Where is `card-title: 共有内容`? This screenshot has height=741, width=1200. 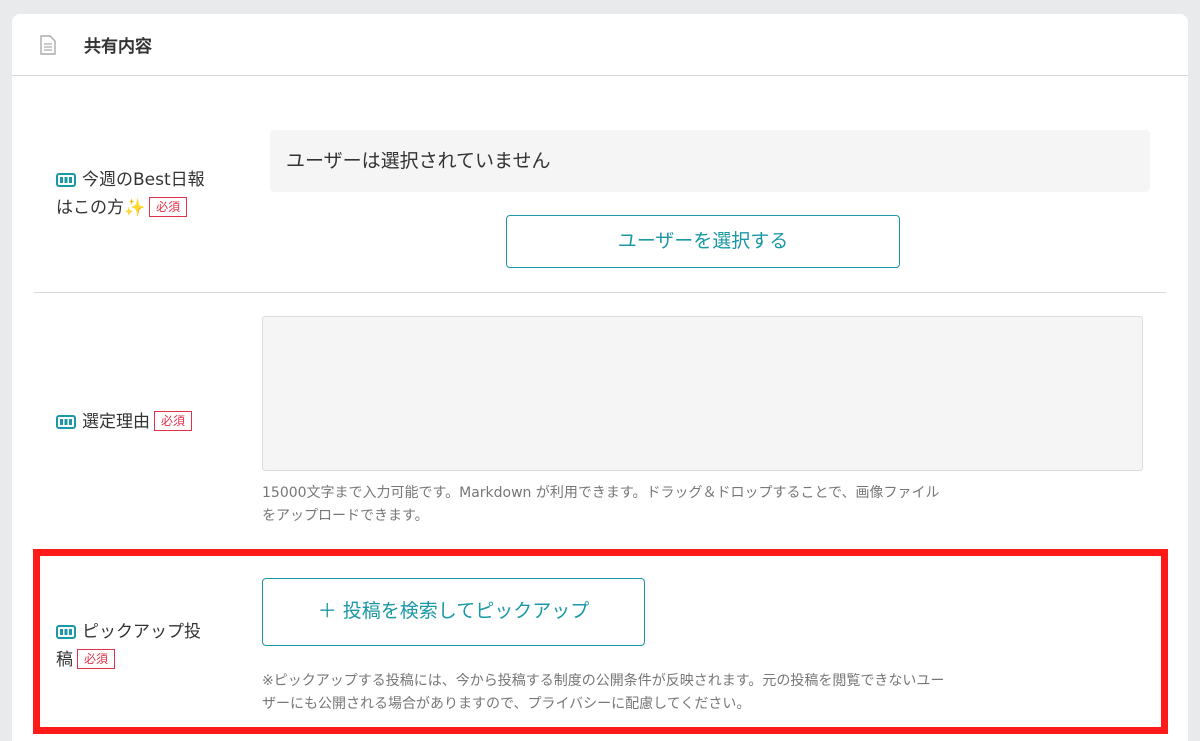 card-title: 共有内容 is located at coordinates (118, 47).